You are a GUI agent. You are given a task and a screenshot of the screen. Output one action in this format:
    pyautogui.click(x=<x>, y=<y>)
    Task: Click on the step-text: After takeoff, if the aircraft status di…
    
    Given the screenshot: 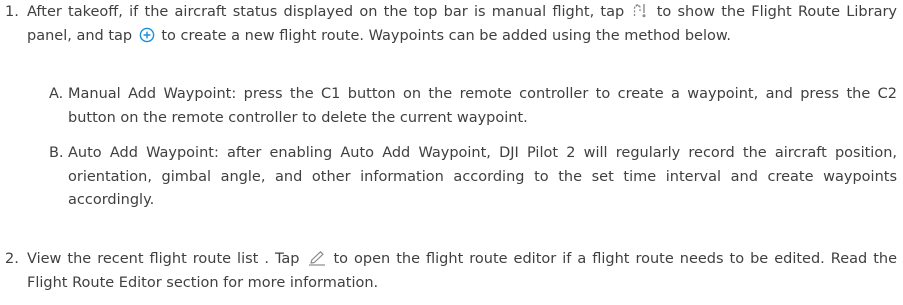 What is the action you would take?
    pyautogui.click(x=462, y=23)
    